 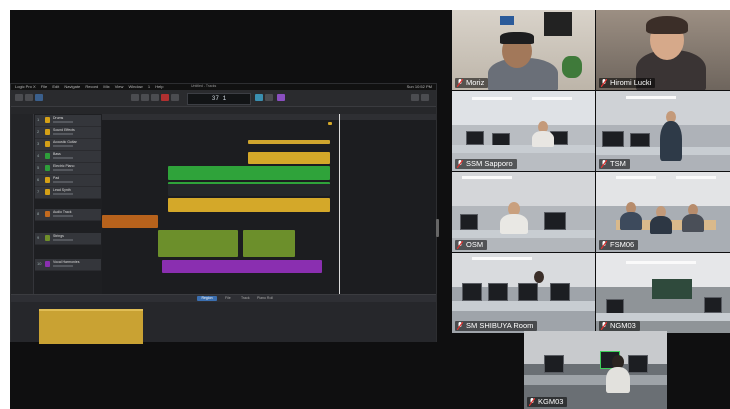 I want to click on lcd-display: 37 1, so click(x=219, y=99).